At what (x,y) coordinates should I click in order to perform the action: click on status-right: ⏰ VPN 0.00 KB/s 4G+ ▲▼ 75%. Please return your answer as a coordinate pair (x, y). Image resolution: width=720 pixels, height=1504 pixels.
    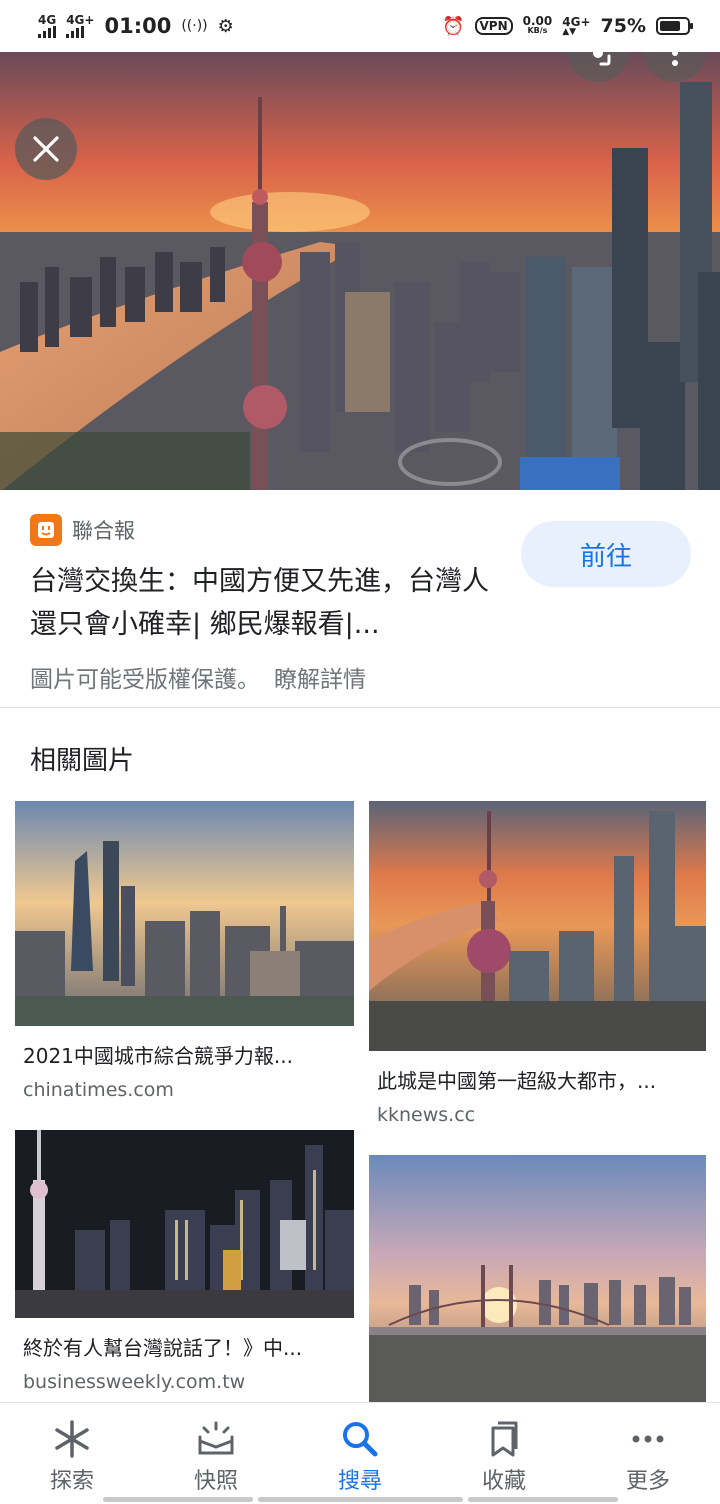
    Looking at the image, I should click on (567, 25).